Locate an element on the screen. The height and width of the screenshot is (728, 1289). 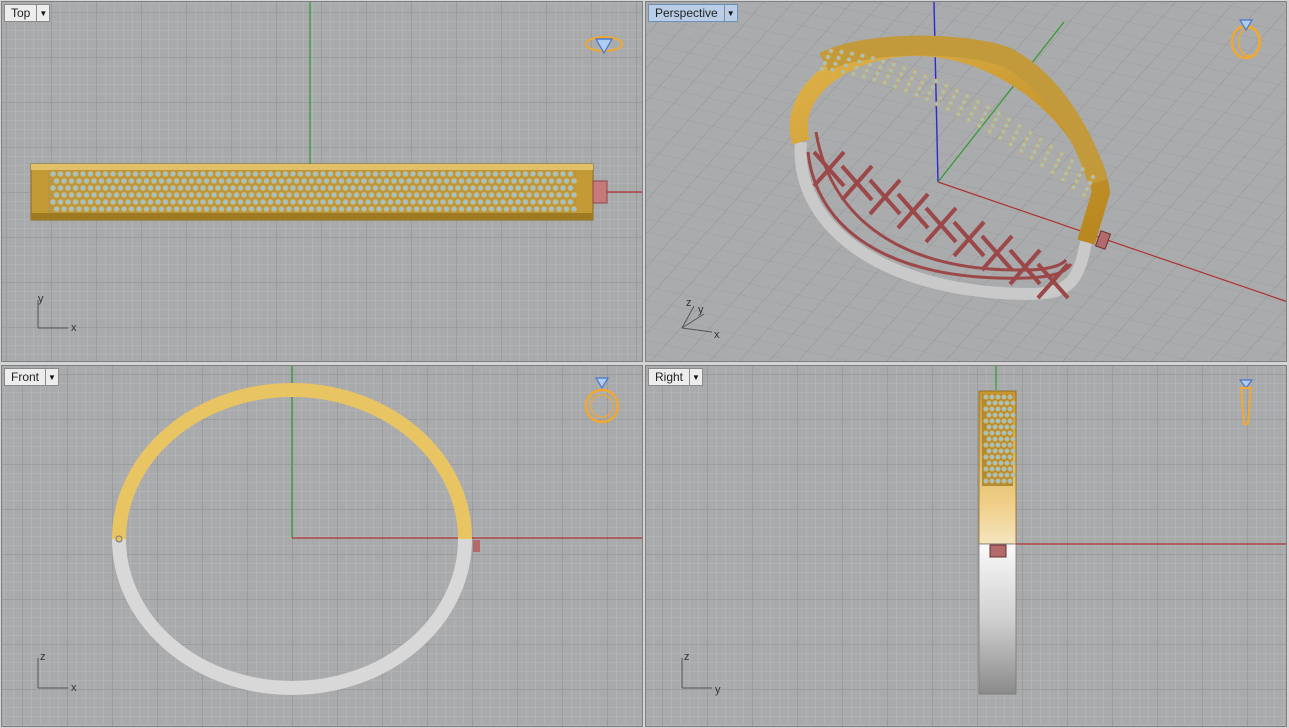
viewport-title-right: Right ▼ is located at coordinates (676, 377).